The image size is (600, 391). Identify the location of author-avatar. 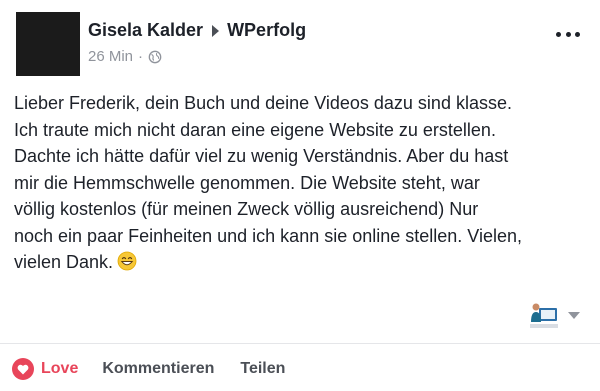
(48, 44).